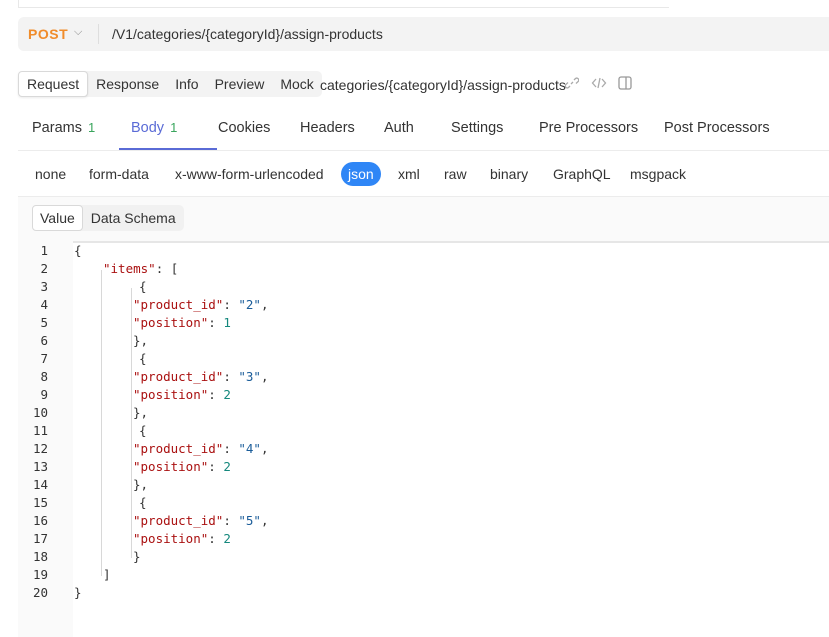 The height and width of the screenshot is (637, 829). What do you see at coordinates (409, 174) in the screenshot?
I see `body-type-xml: xml` at bounding box center [409, 174].